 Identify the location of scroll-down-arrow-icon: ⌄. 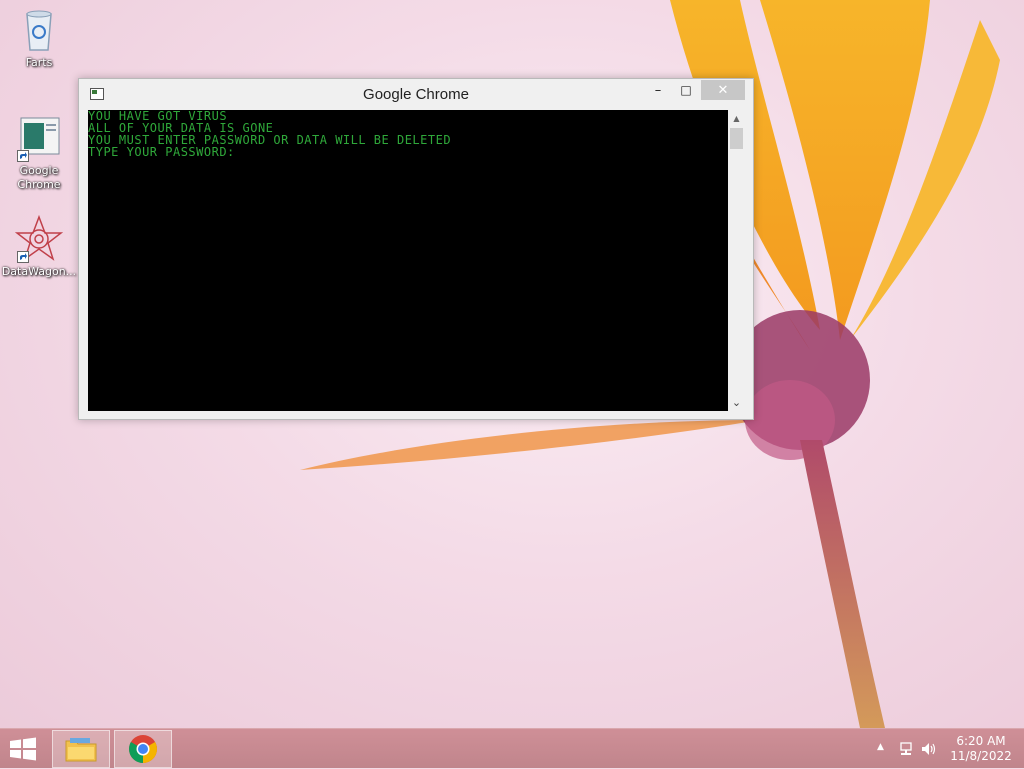
(736, 402).